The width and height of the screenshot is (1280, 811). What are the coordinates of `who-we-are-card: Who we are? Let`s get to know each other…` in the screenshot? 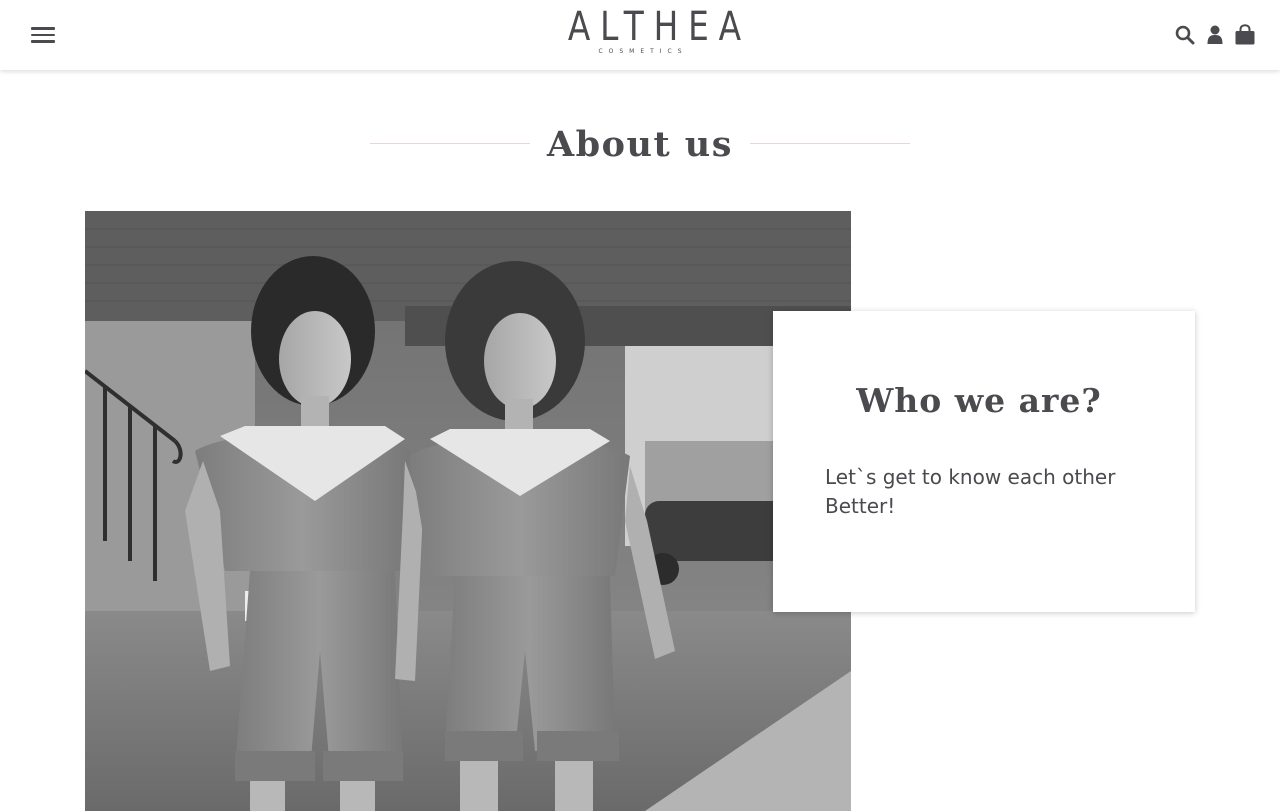 It's located at (984, 461).